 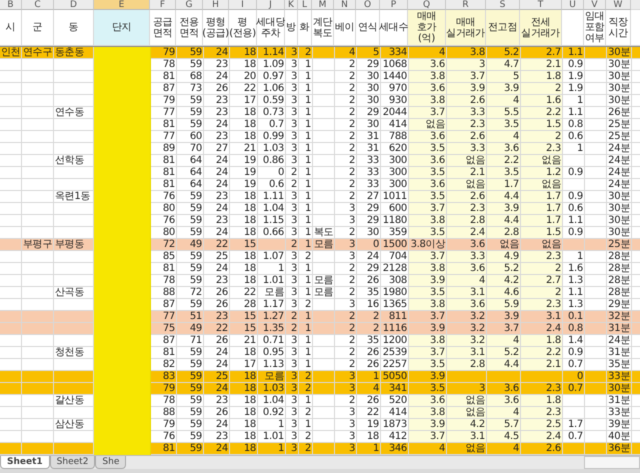 What do you see at coordinates (122, 5) in the screenshot?
I see `column-letter: E` at bounding box center [122, 5].